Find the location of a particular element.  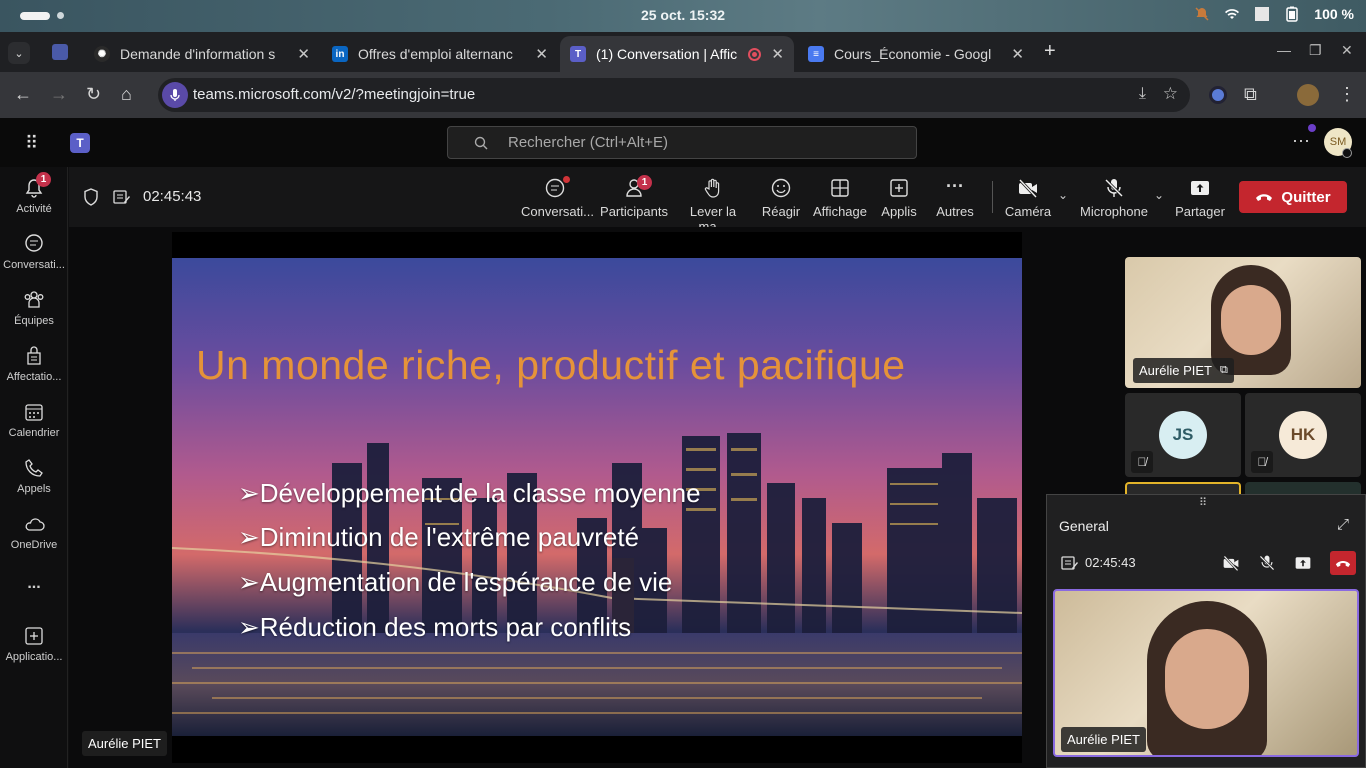

teams-icon: T is located at coordinates (578, 54).